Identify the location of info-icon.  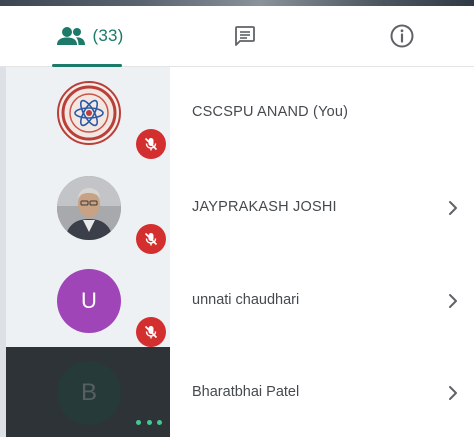
(402, 36).